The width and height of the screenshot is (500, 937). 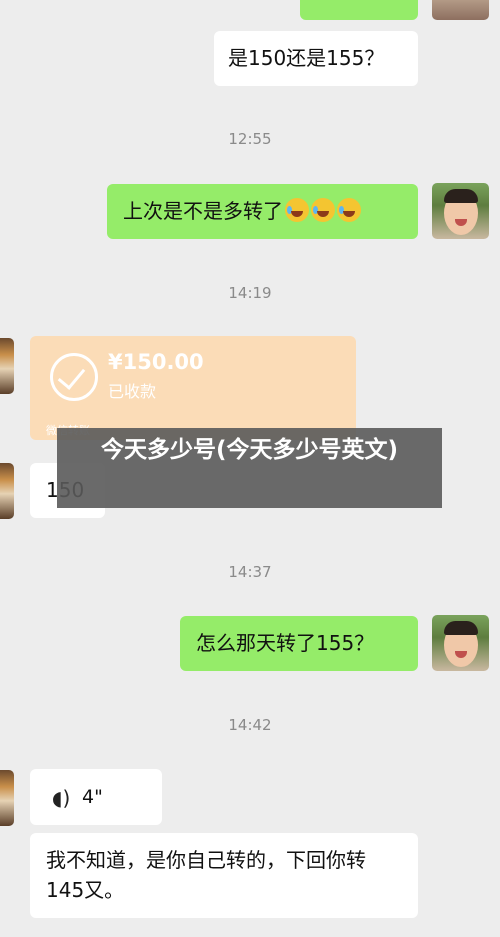 I want to click on message-text: 是150还是155？, so click(x=306, y=58).